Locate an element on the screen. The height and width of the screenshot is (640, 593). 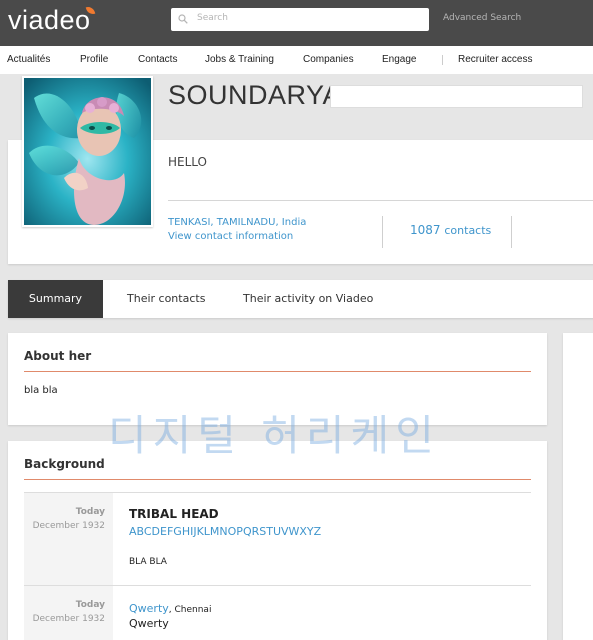
profile-photo is located at coordinates (87, 151).